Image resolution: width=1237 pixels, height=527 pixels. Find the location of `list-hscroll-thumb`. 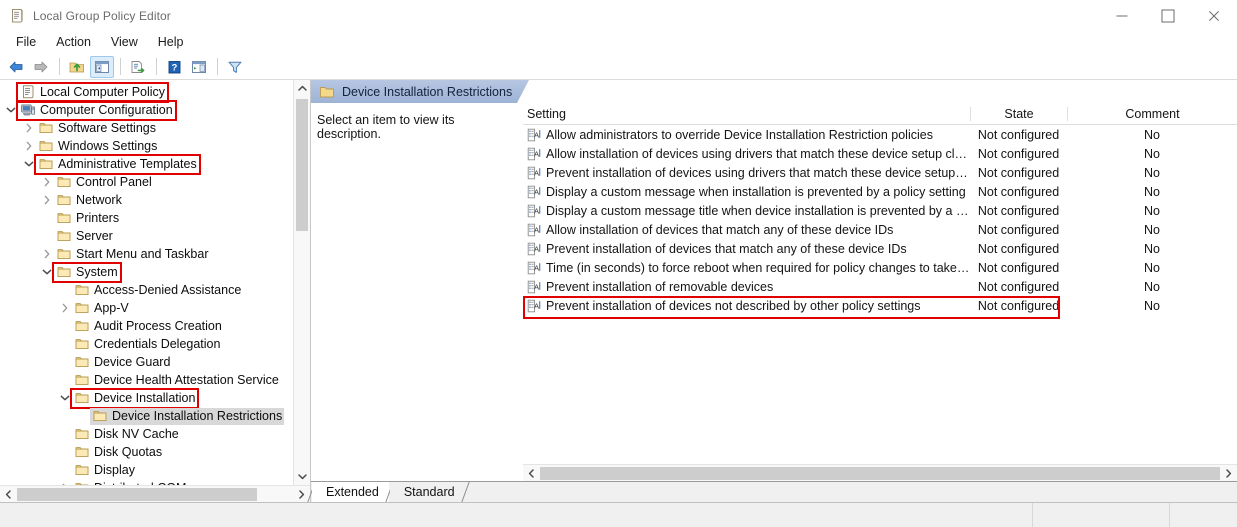

list-hscroll-thumb is located at coordinates (880, 473).